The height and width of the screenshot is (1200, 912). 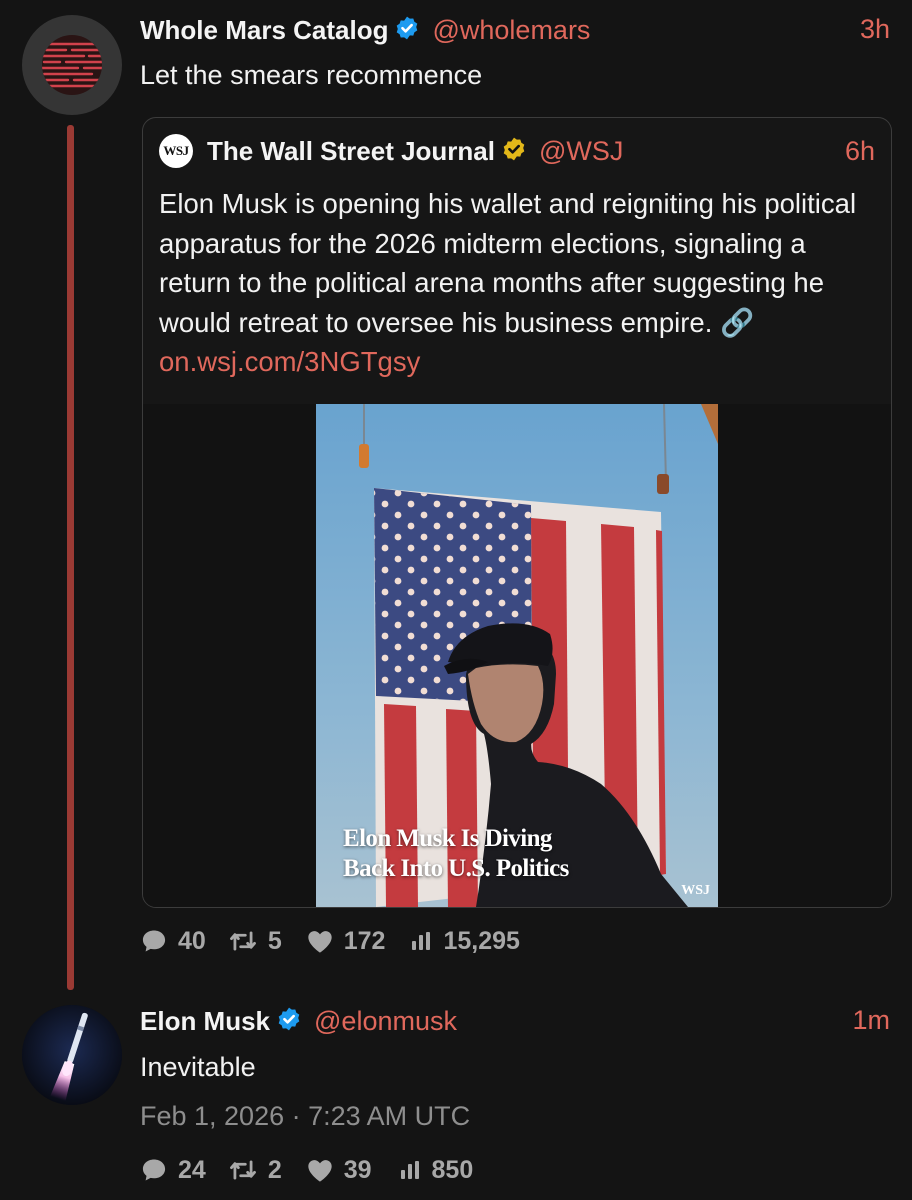 I want to click on thread-line, so click(x=70, y=557).